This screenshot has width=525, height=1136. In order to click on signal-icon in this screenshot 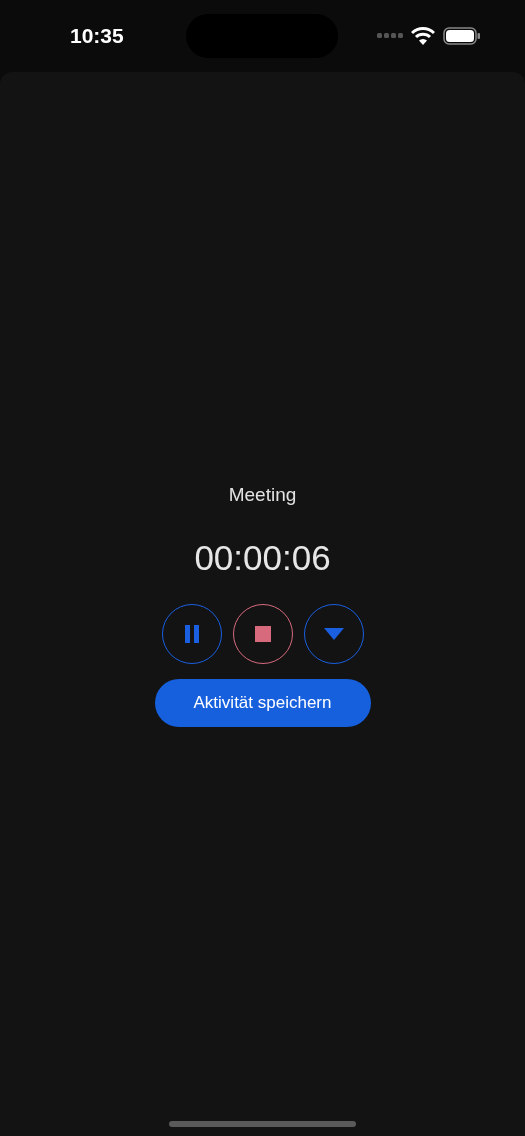, I will do `click(390, 36)`.